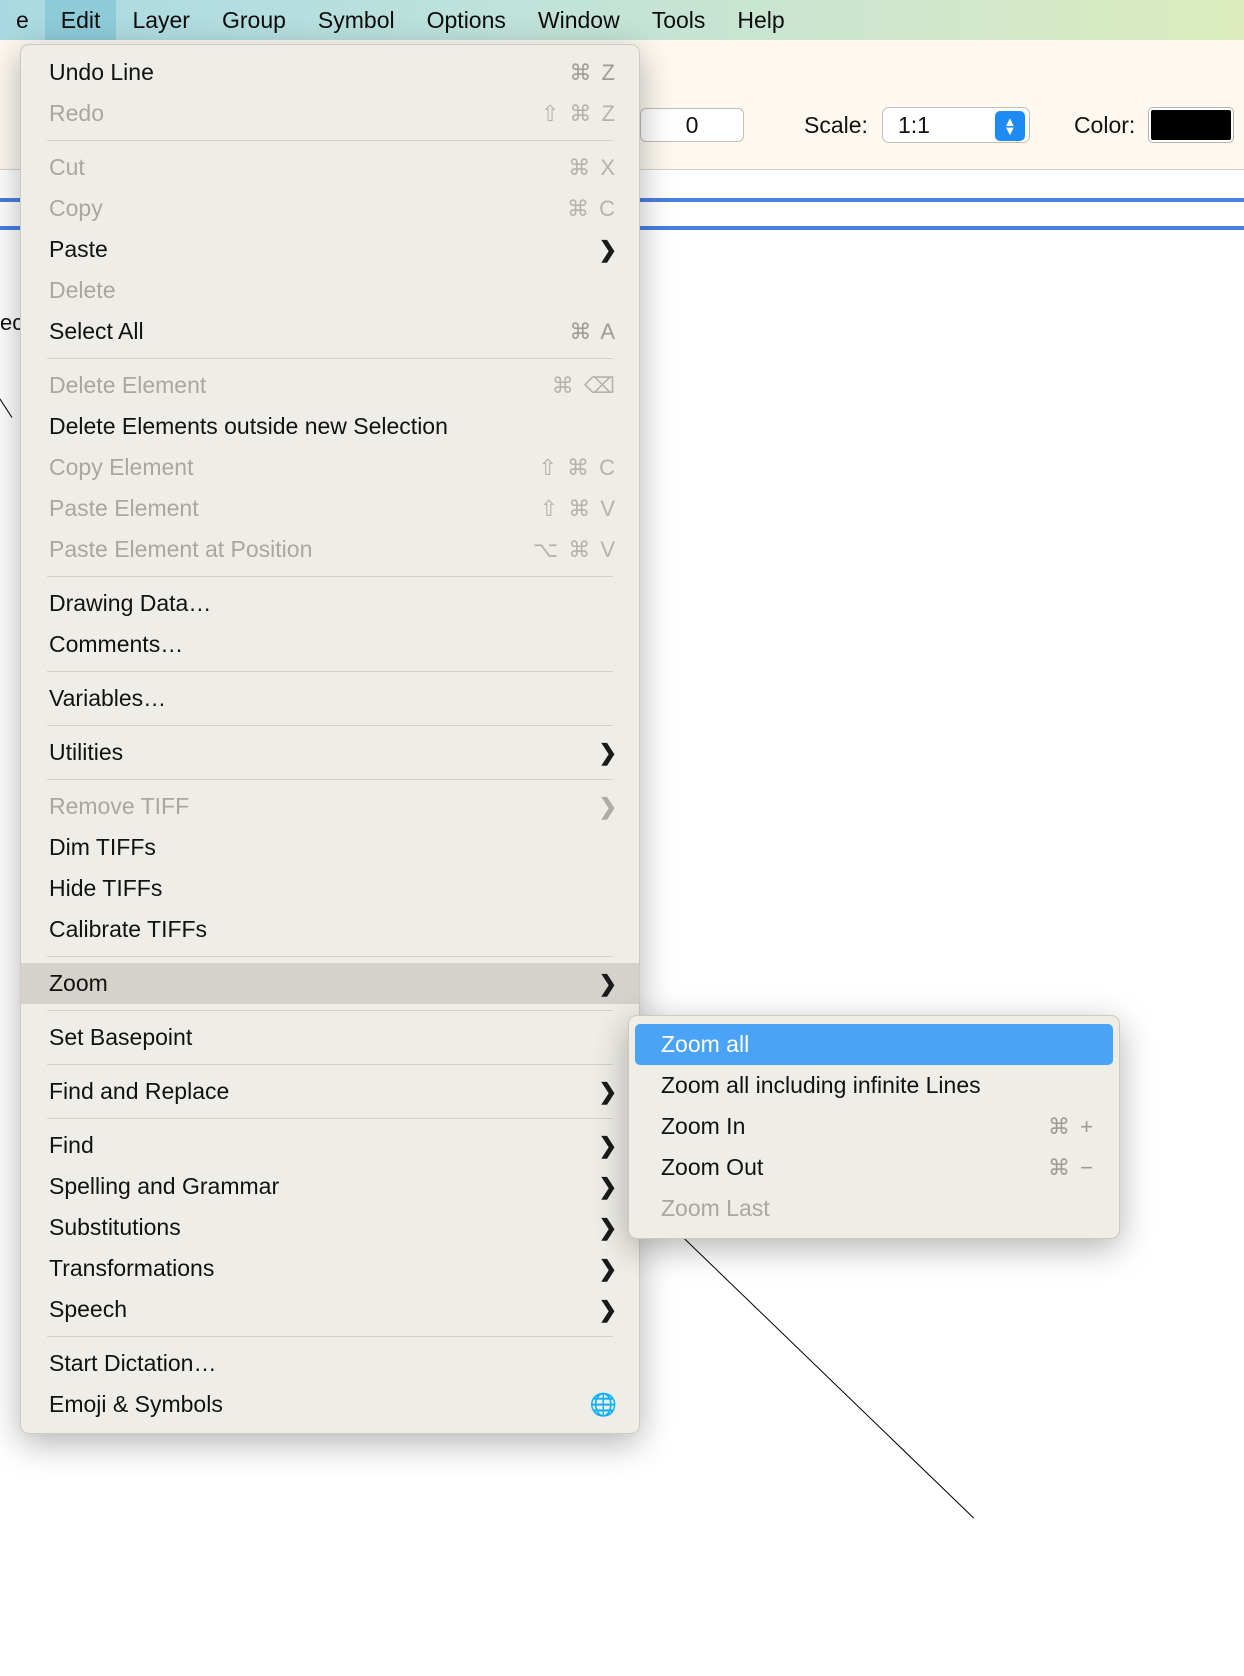 The width and height of the screenshot is (1244, 1676). What do you see at coordinates (330, 508) in the screenshot?
I see `menu-item-paste-element: Paste Element ⇧ ⌘ V` at bounding box center [330, 508].